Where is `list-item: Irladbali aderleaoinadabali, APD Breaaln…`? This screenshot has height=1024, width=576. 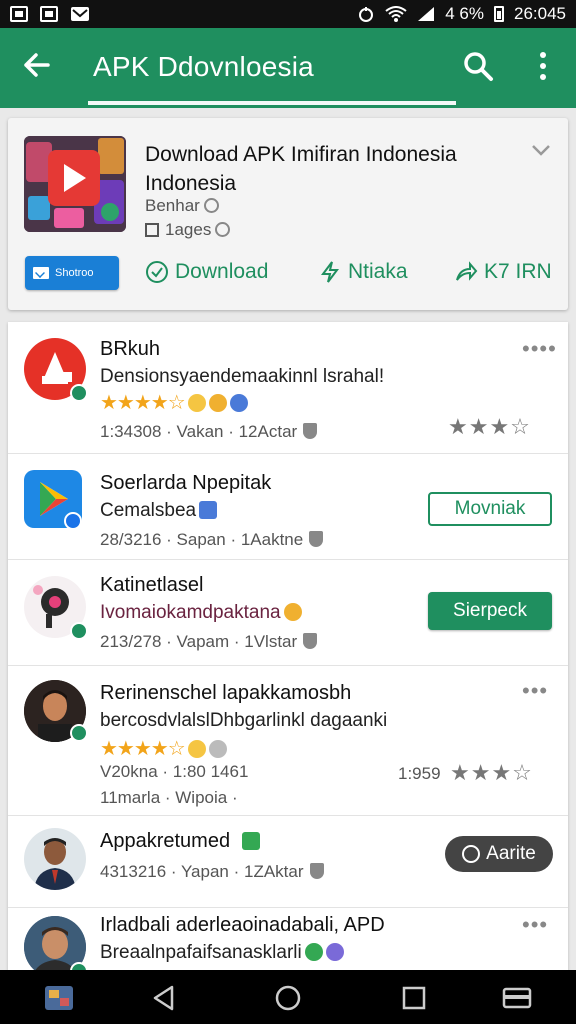 list-item: Irladbali aderleaoinadabali, APD Breaaln… is located at coordinates (288, 940).